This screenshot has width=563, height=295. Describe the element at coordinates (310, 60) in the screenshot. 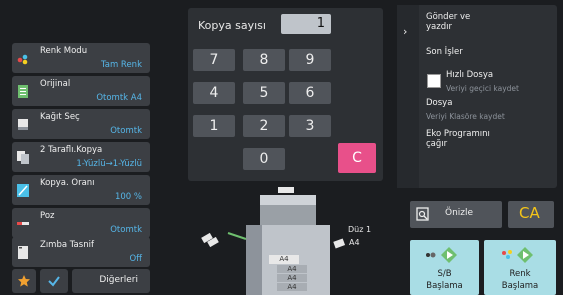

I see `key-9: 9` at that location.